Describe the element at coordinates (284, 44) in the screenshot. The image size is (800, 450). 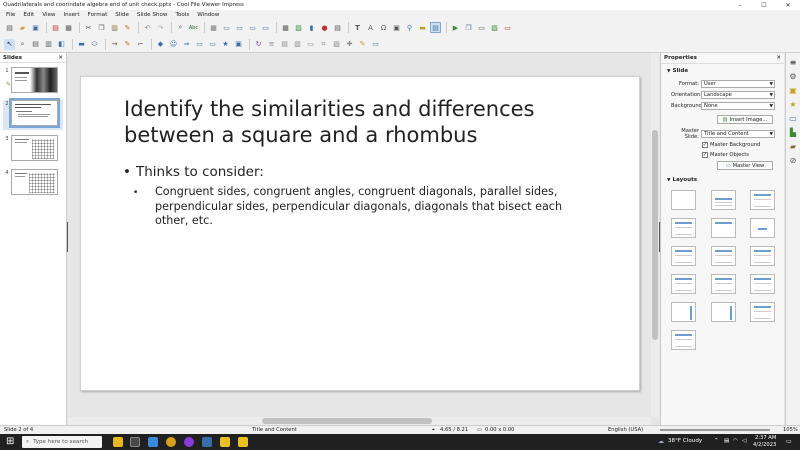
I see `arrange-icon: ▤` at that location.